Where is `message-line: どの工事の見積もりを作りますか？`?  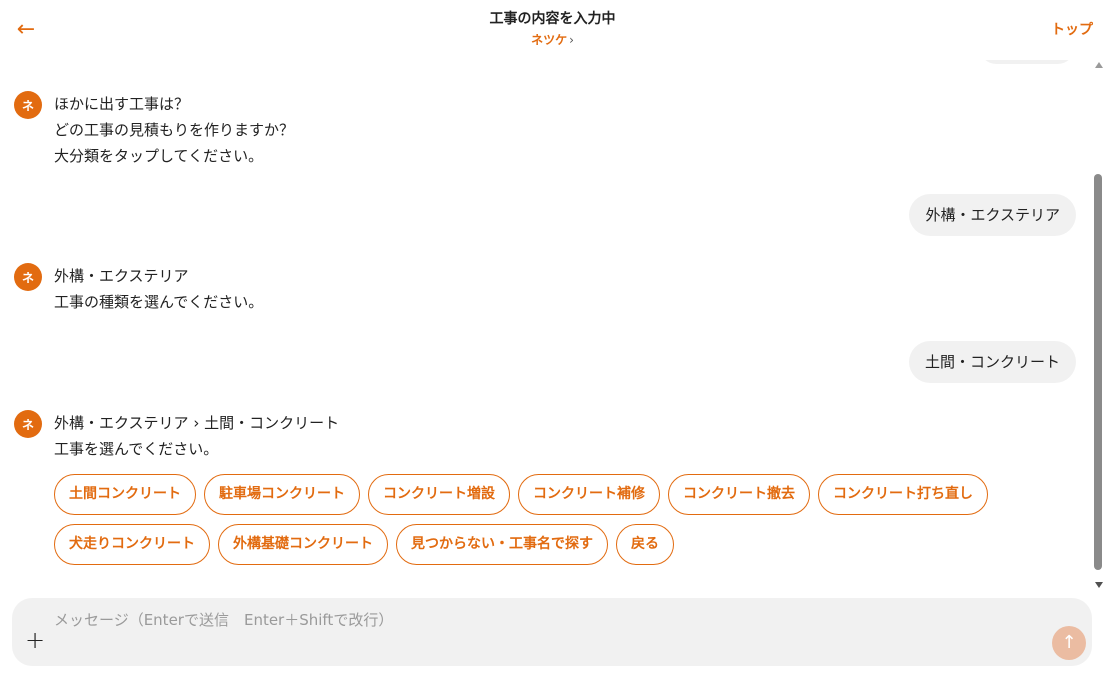 message-line: どの工事の見積もりを作りますか？ is located at coordinates (174, 130).